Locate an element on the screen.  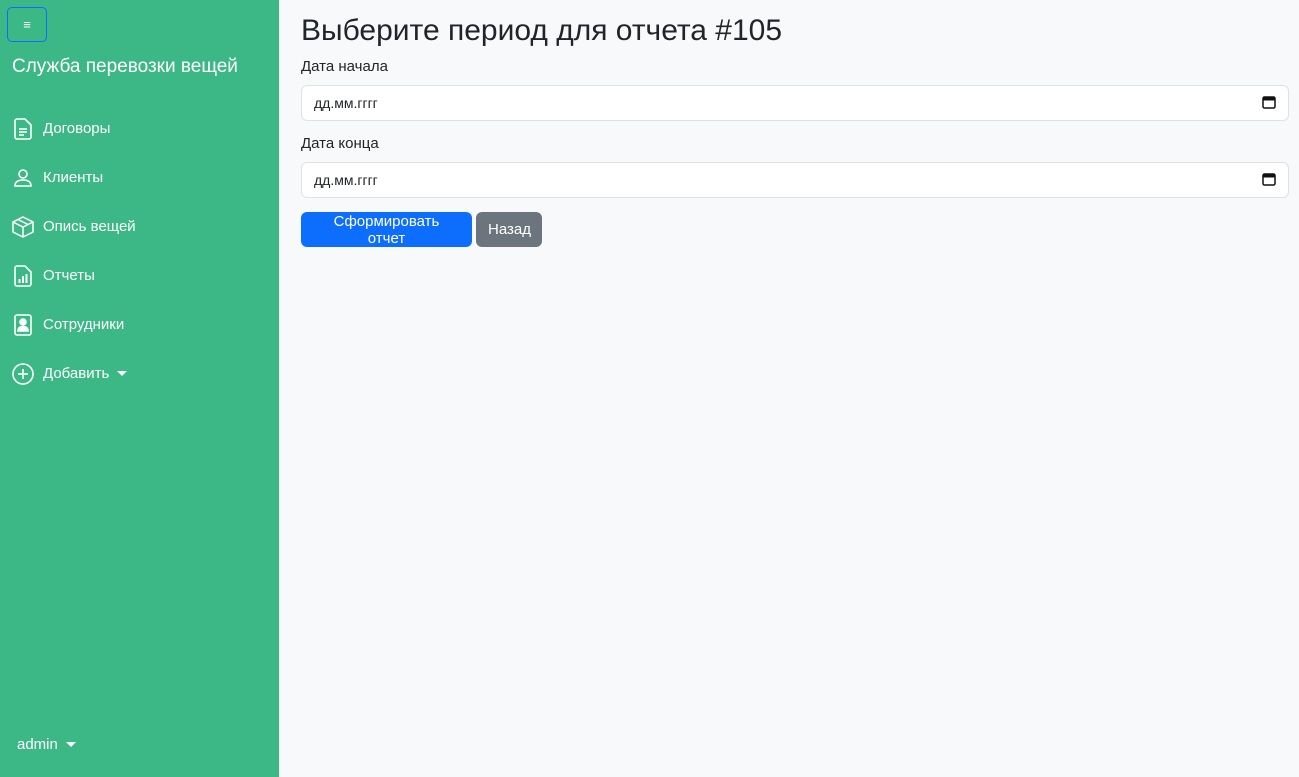
document-icon is located at coordinates (23, 129).